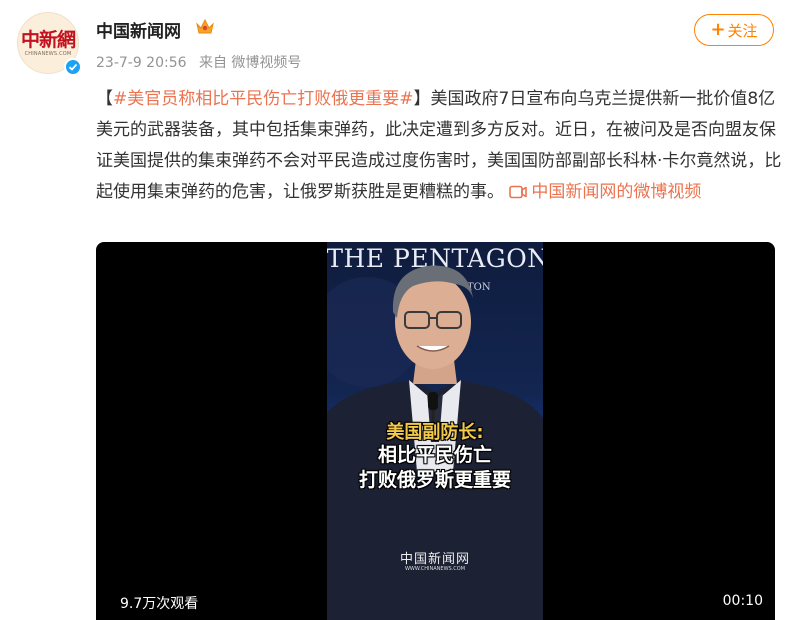 The height and width of the screenshot is (620, 800). Describe the element at coordinates (616, 192) in the screenshot. I see `video-link-label: 中国新闻网的微博视频` at that location.